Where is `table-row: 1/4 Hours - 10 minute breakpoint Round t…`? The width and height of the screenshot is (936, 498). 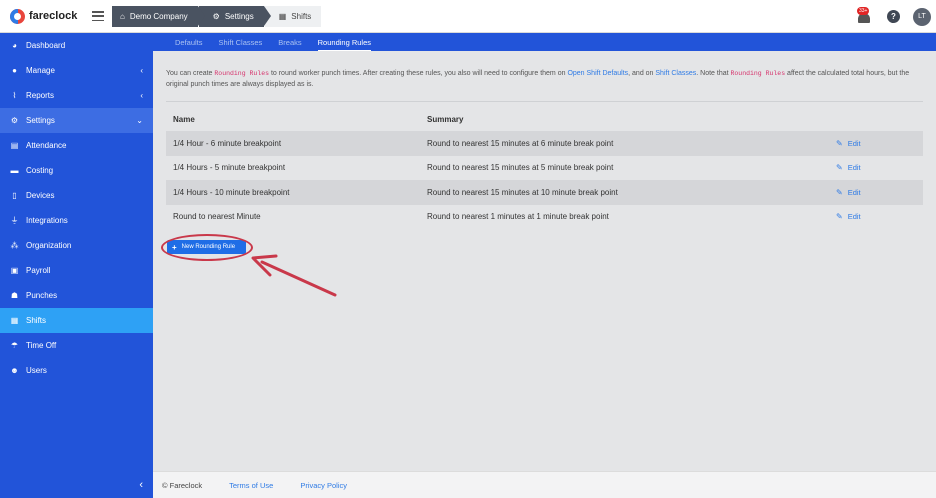 table-row: 1/4 Hours - 10 minute breakpoint Round t… is located at coordinates (544, 192).